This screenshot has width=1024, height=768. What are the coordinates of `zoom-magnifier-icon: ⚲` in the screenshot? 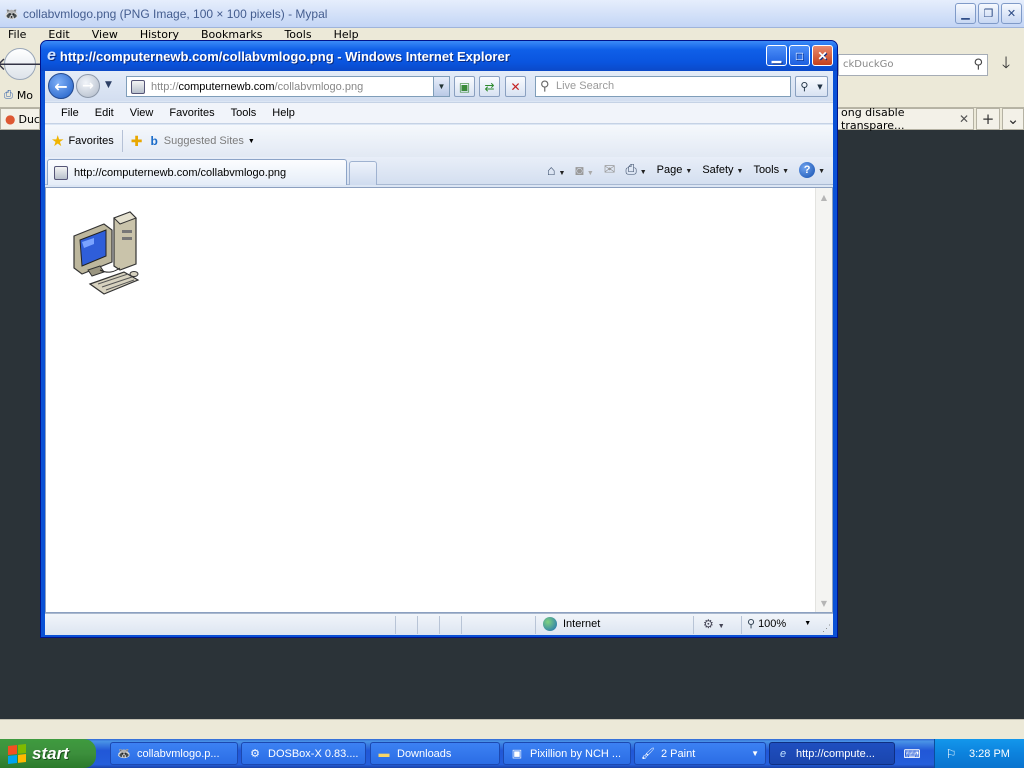 It's located at (751, 624).